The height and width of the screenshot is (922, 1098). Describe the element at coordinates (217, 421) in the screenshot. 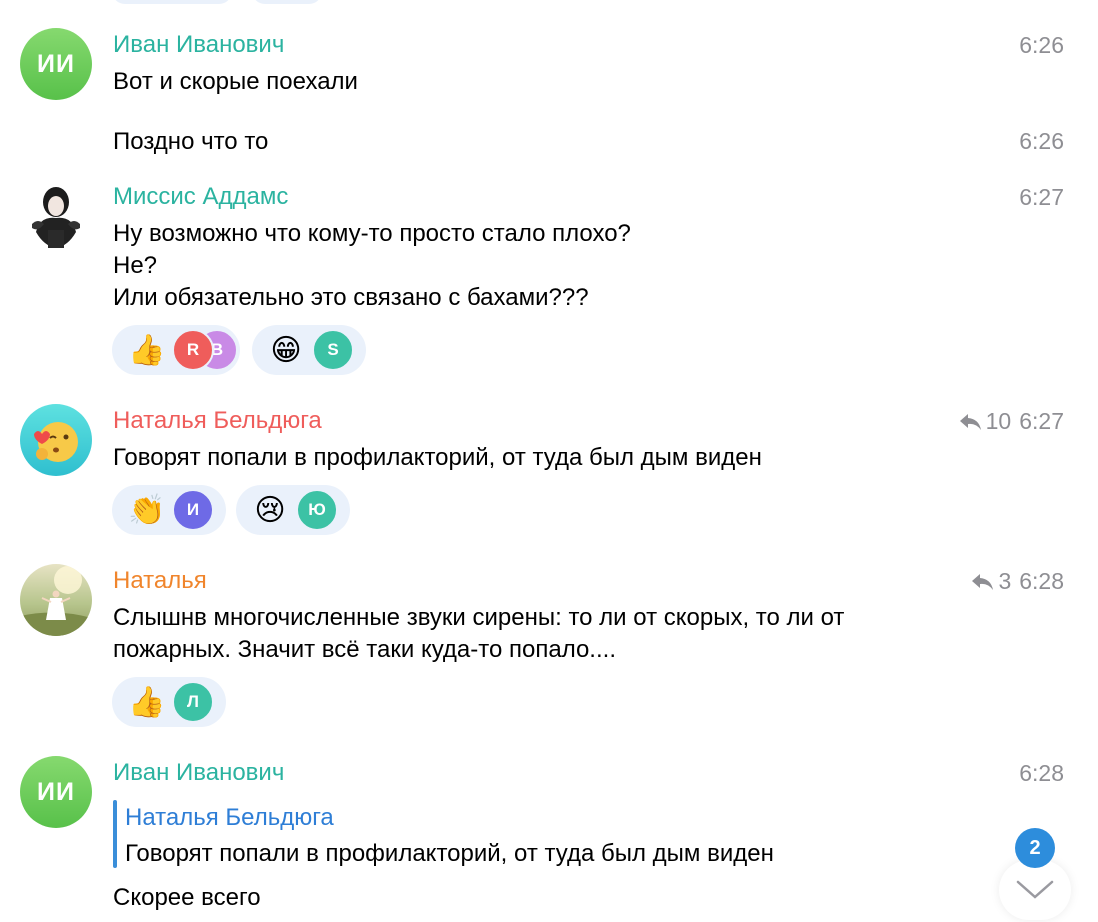

I see `message-author: Наталья Бельдюга` at that location.